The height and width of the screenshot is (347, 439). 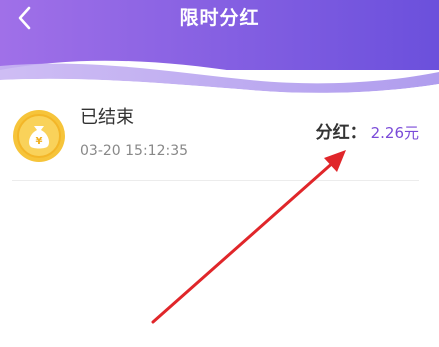 I want to click on dividend-label: 分红：, so click(x=341, y=133).